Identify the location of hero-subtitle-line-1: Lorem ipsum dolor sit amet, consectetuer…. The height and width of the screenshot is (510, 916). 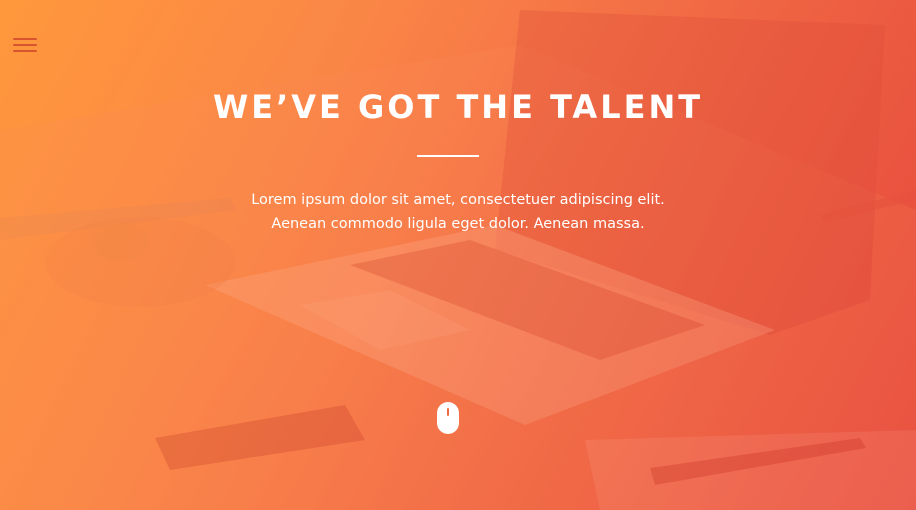
(458, 200).